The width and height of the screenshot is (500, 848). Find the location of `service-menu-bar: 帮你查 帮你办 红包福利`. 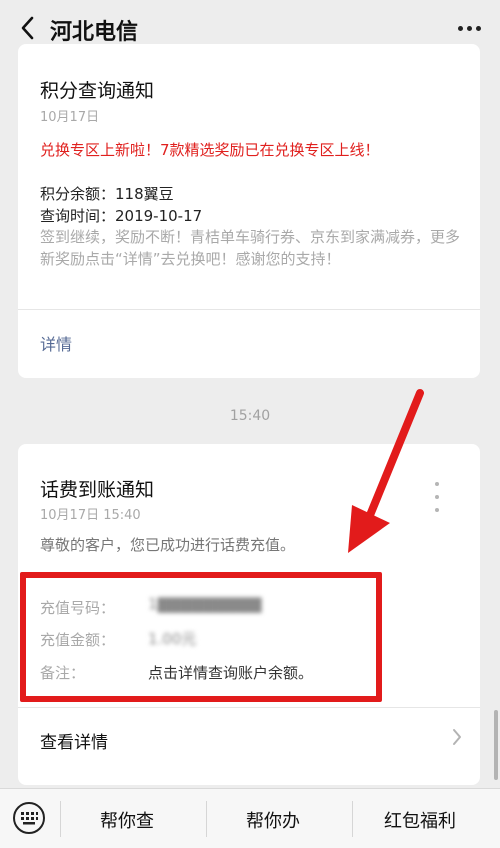

service-menu-bar: 帮你查 帮你办 红包福利 is located at coordinates (250, 818).